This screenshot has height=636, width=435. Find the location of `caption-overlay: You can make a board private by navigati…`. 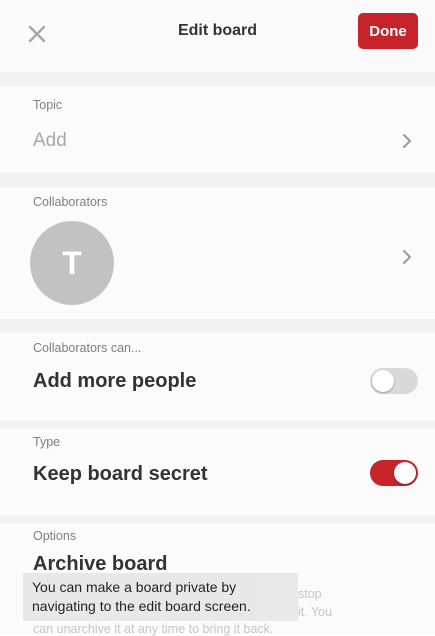

caption-overlay: You can make a board private by navigati… is located at coordinates (160, 597).